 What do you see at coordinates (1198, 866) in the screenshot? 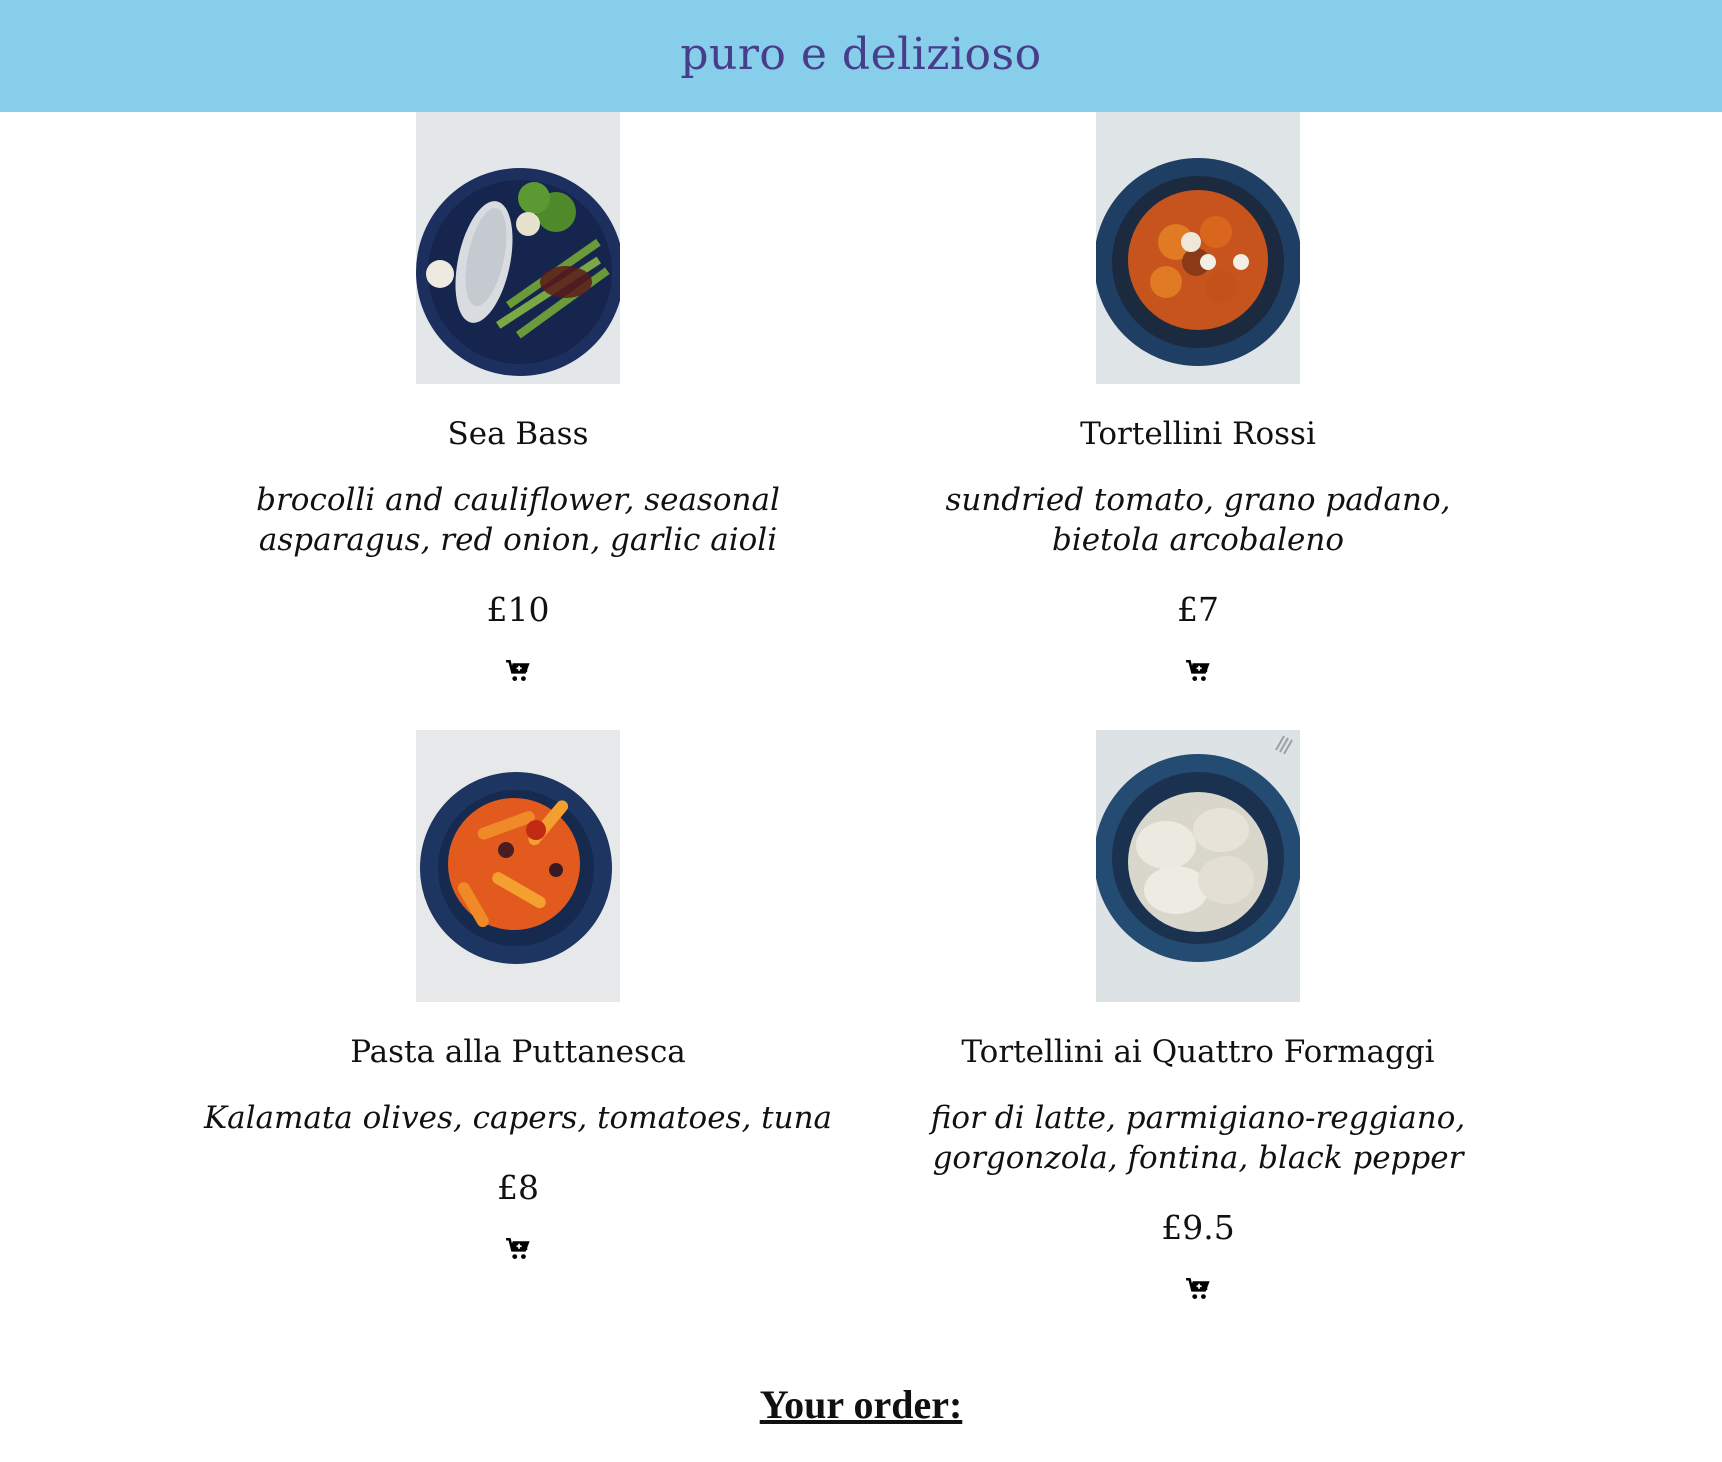
I see `quattro-formaggi-photo` at bounding box center [1198, 866].